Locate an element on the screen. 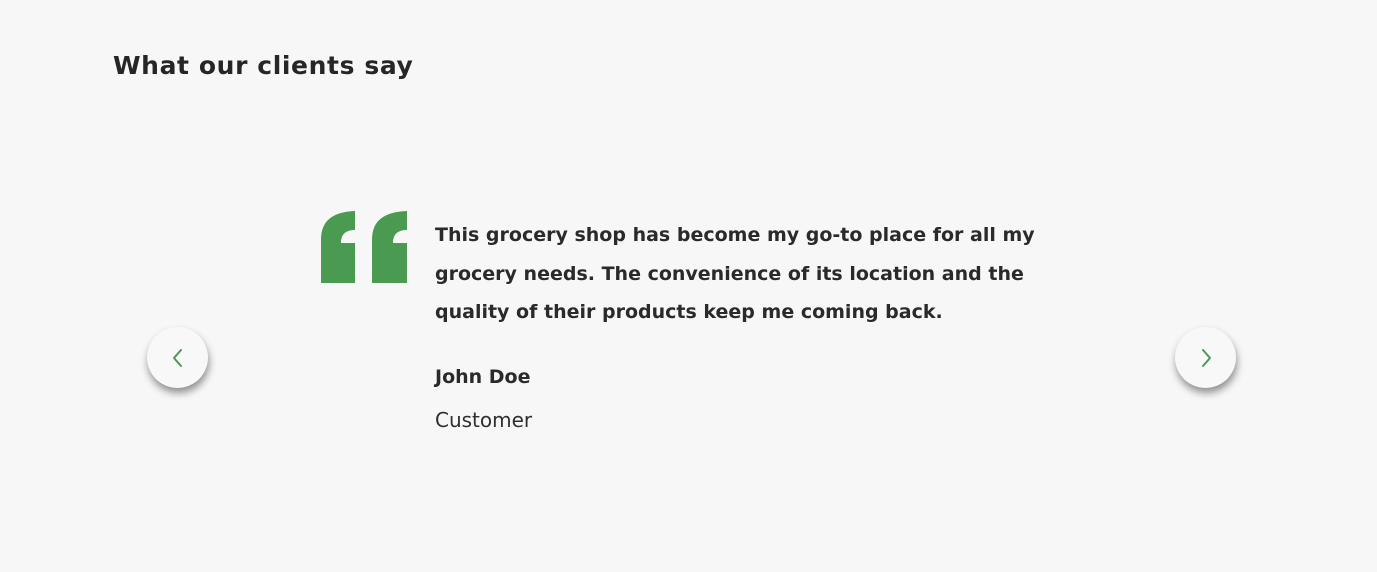 Image resolution: width=1377 pixels, height=572 pixels. next-testimonial-button is located at coordinates (1205, 357).